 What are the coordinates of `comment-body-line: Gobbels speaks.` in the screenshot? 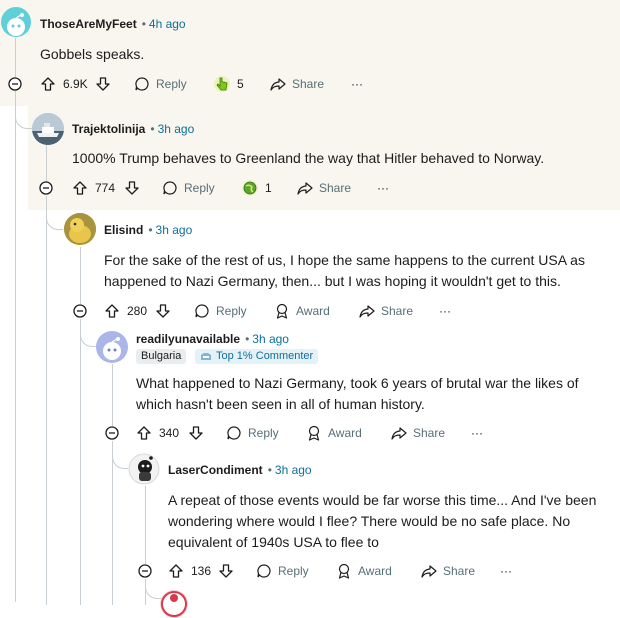 It's located at (92, 54).